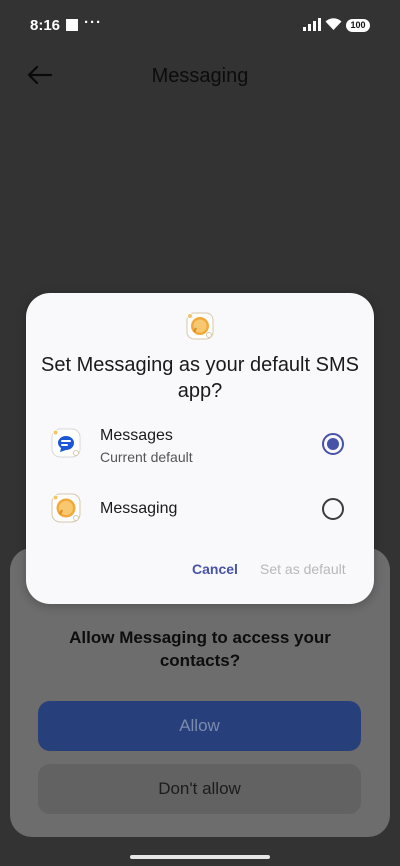 The image size is (400, 866). I want to click on allow-button: Allow, so click(199, 726).